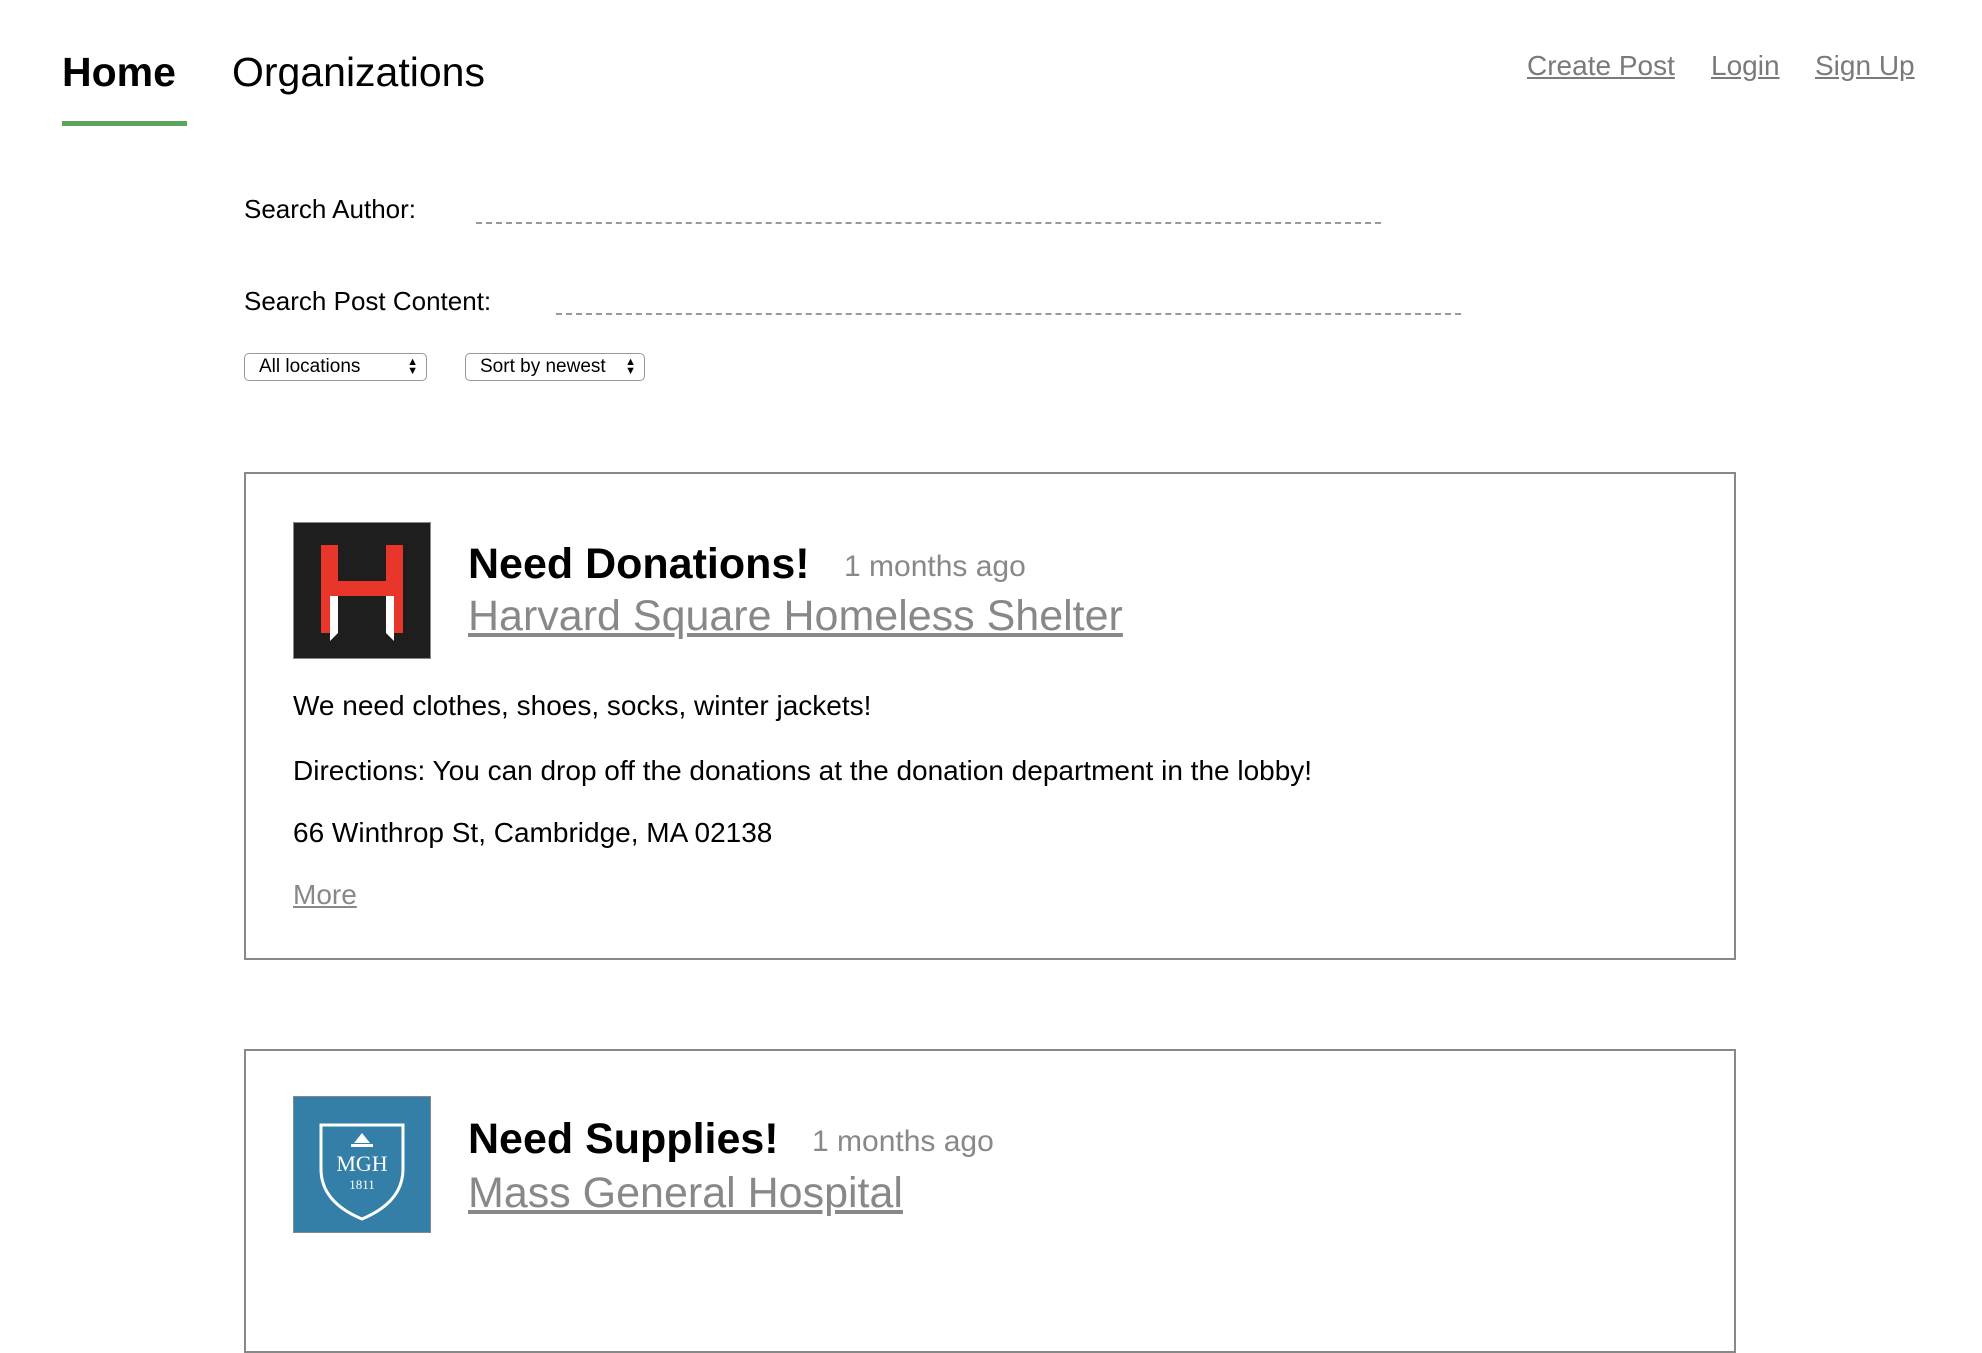 The image size is (1982, 1353). I want to click on mgh-logo: MGH 1811, so click(362, 1164).